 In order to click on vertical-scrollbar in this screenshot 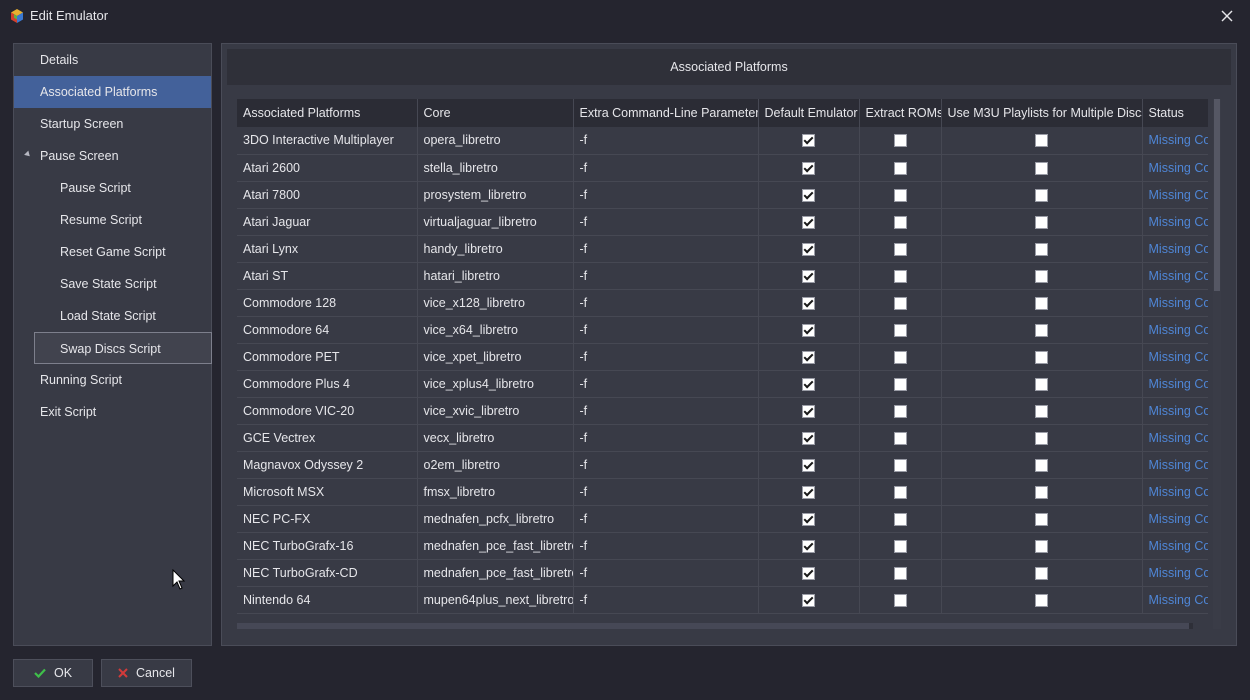, I will do `click(1217, 364)`.